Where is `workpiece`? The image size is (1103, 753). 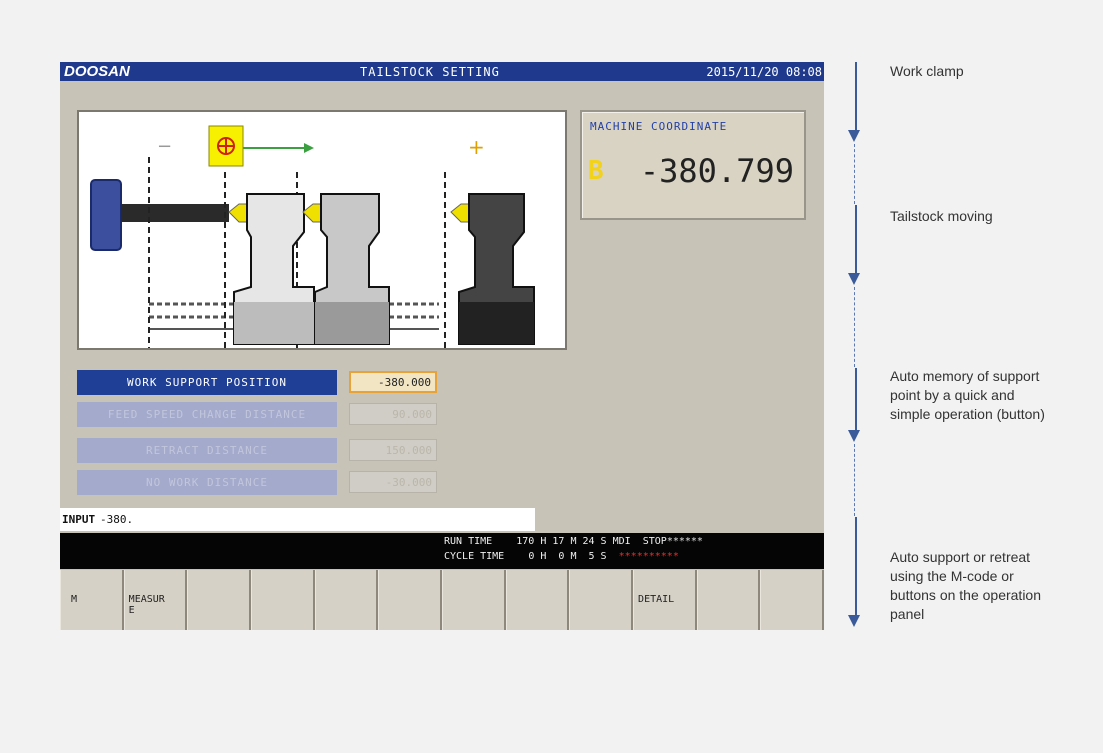 workpiece is located at coordinates (175, 213).